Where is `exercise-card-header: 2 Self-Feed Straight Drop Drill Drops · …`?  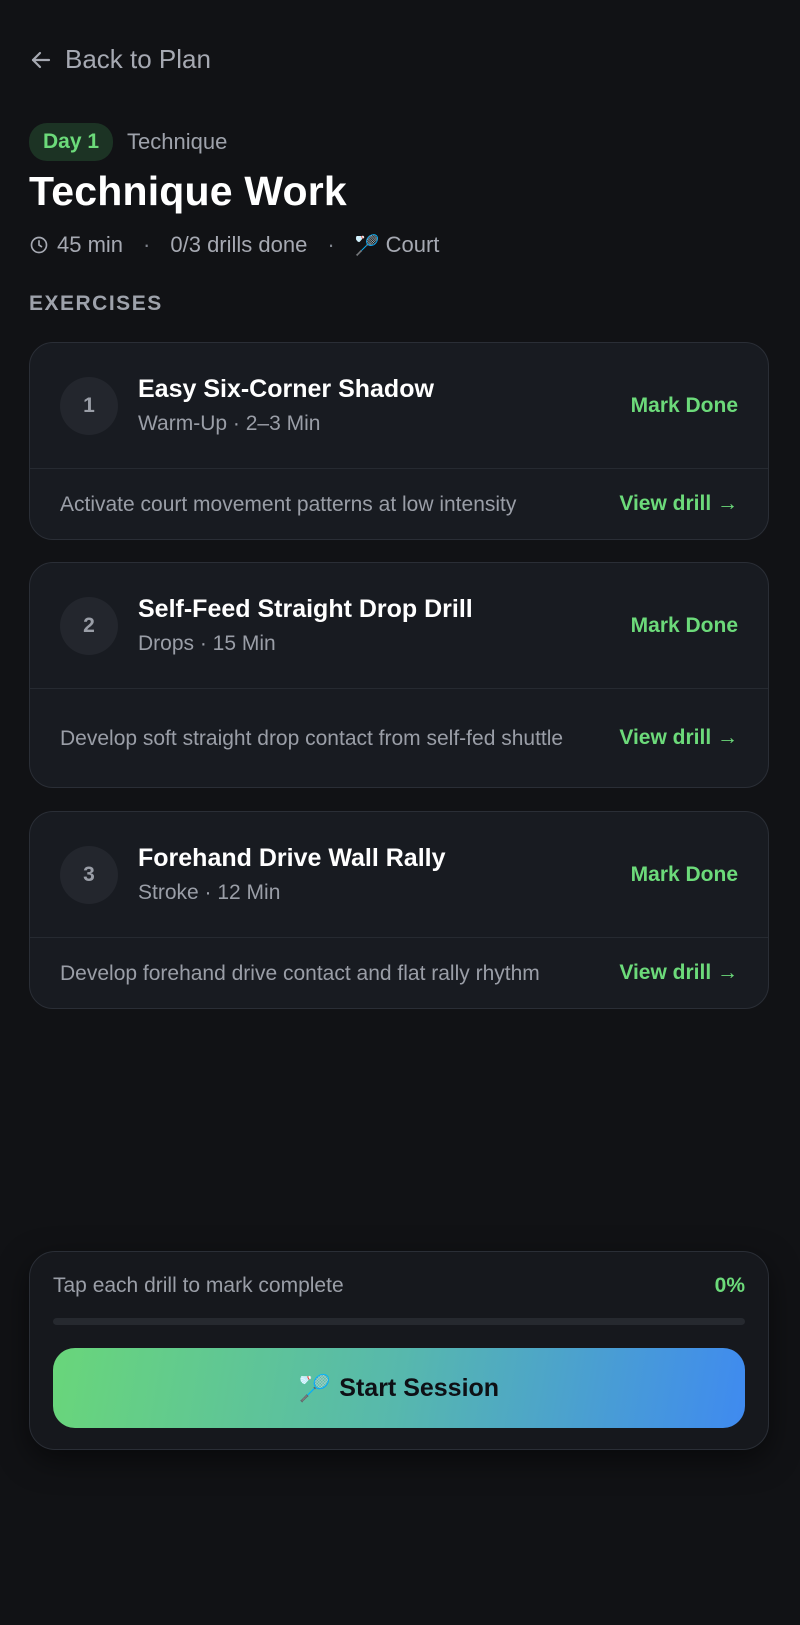 exercise-card-header: 2 Self-Feed Straight Drop Drill Drops · … is located at coordinates (399, 626).